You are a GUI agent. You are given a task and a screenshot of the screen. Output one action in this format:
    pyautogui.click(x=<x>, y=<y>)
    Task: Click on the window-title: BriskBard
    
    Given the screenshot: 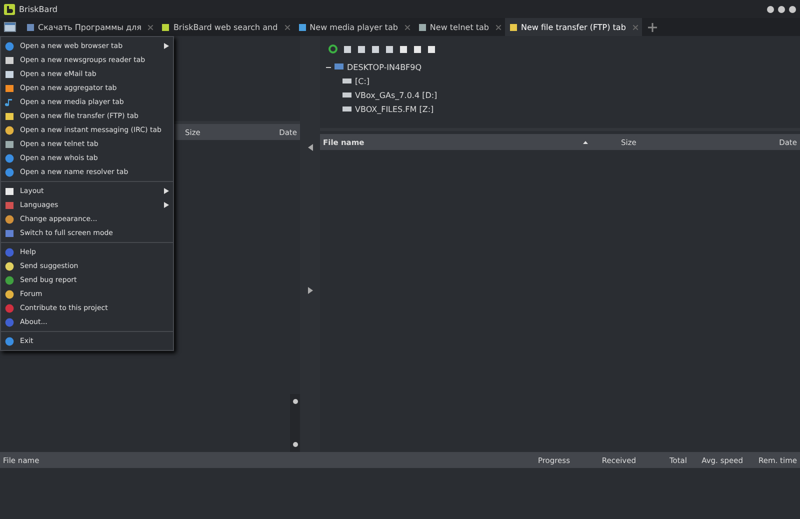 What is the action you would take?
    pyautogui.click(x=38, y=9)
    